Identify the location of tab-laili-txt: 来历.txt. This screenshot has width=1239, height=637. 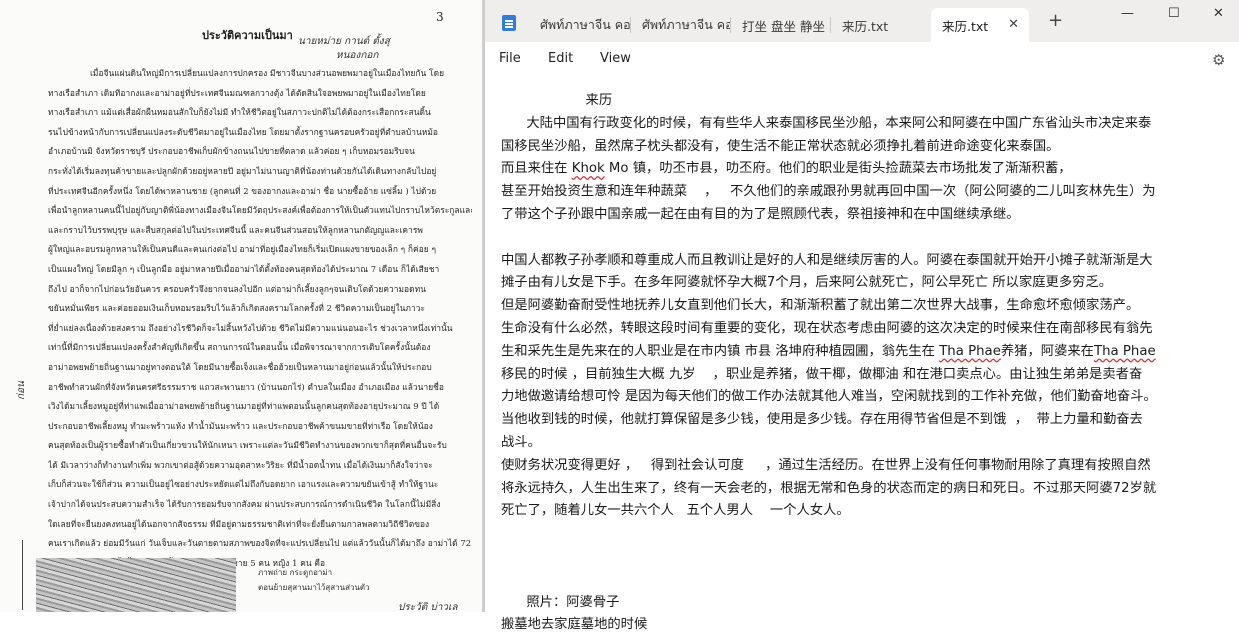
(879, 25).